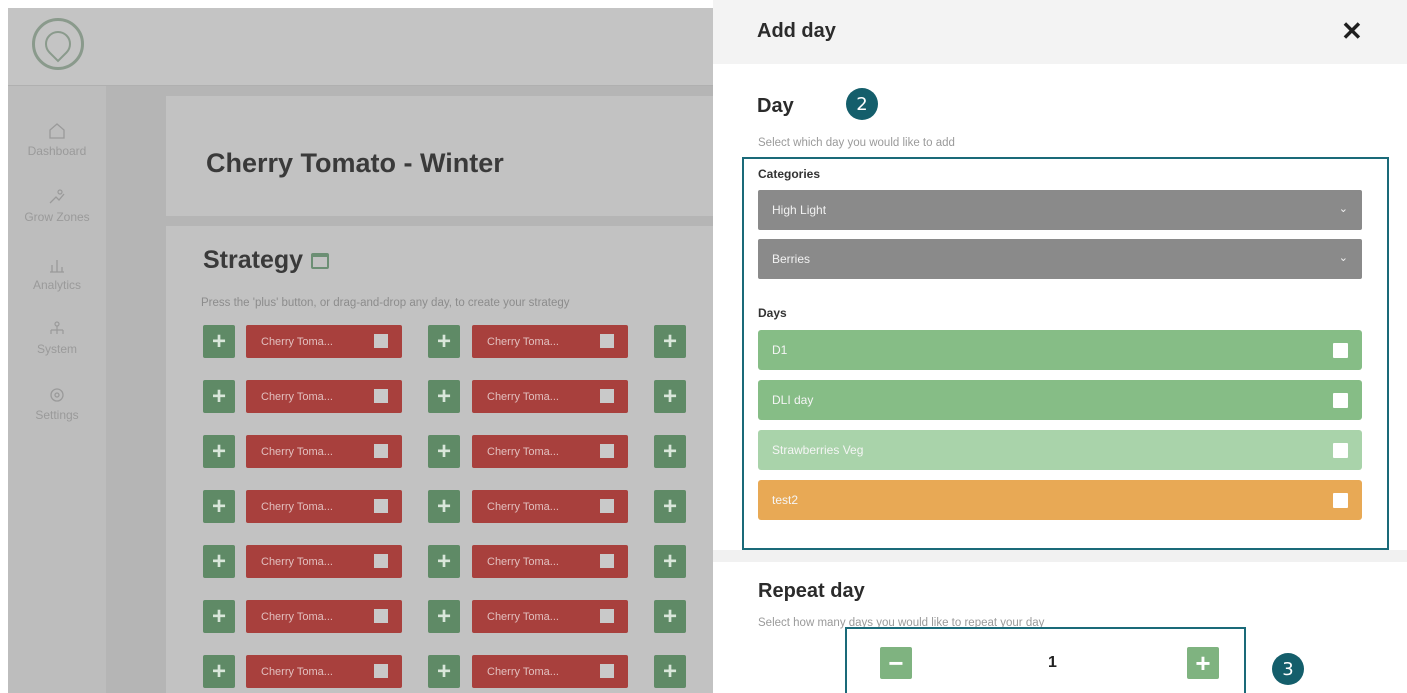  I want to click on day-option-row: Strawberries Veg, so click(1060, 450).